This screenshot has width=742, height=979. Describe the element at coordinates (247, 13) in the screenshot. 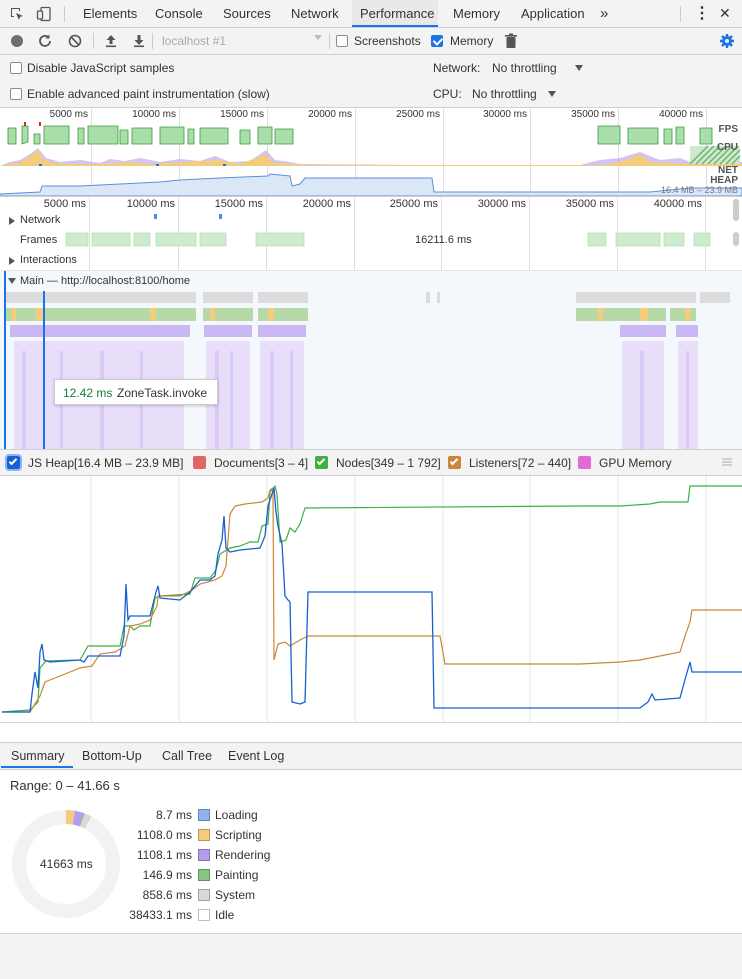

I see `tab-sources: Sources` at that location.